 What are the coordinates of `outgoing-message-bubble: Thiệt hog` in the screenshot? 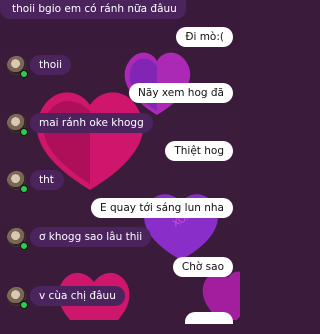 It's located at (199, 151).